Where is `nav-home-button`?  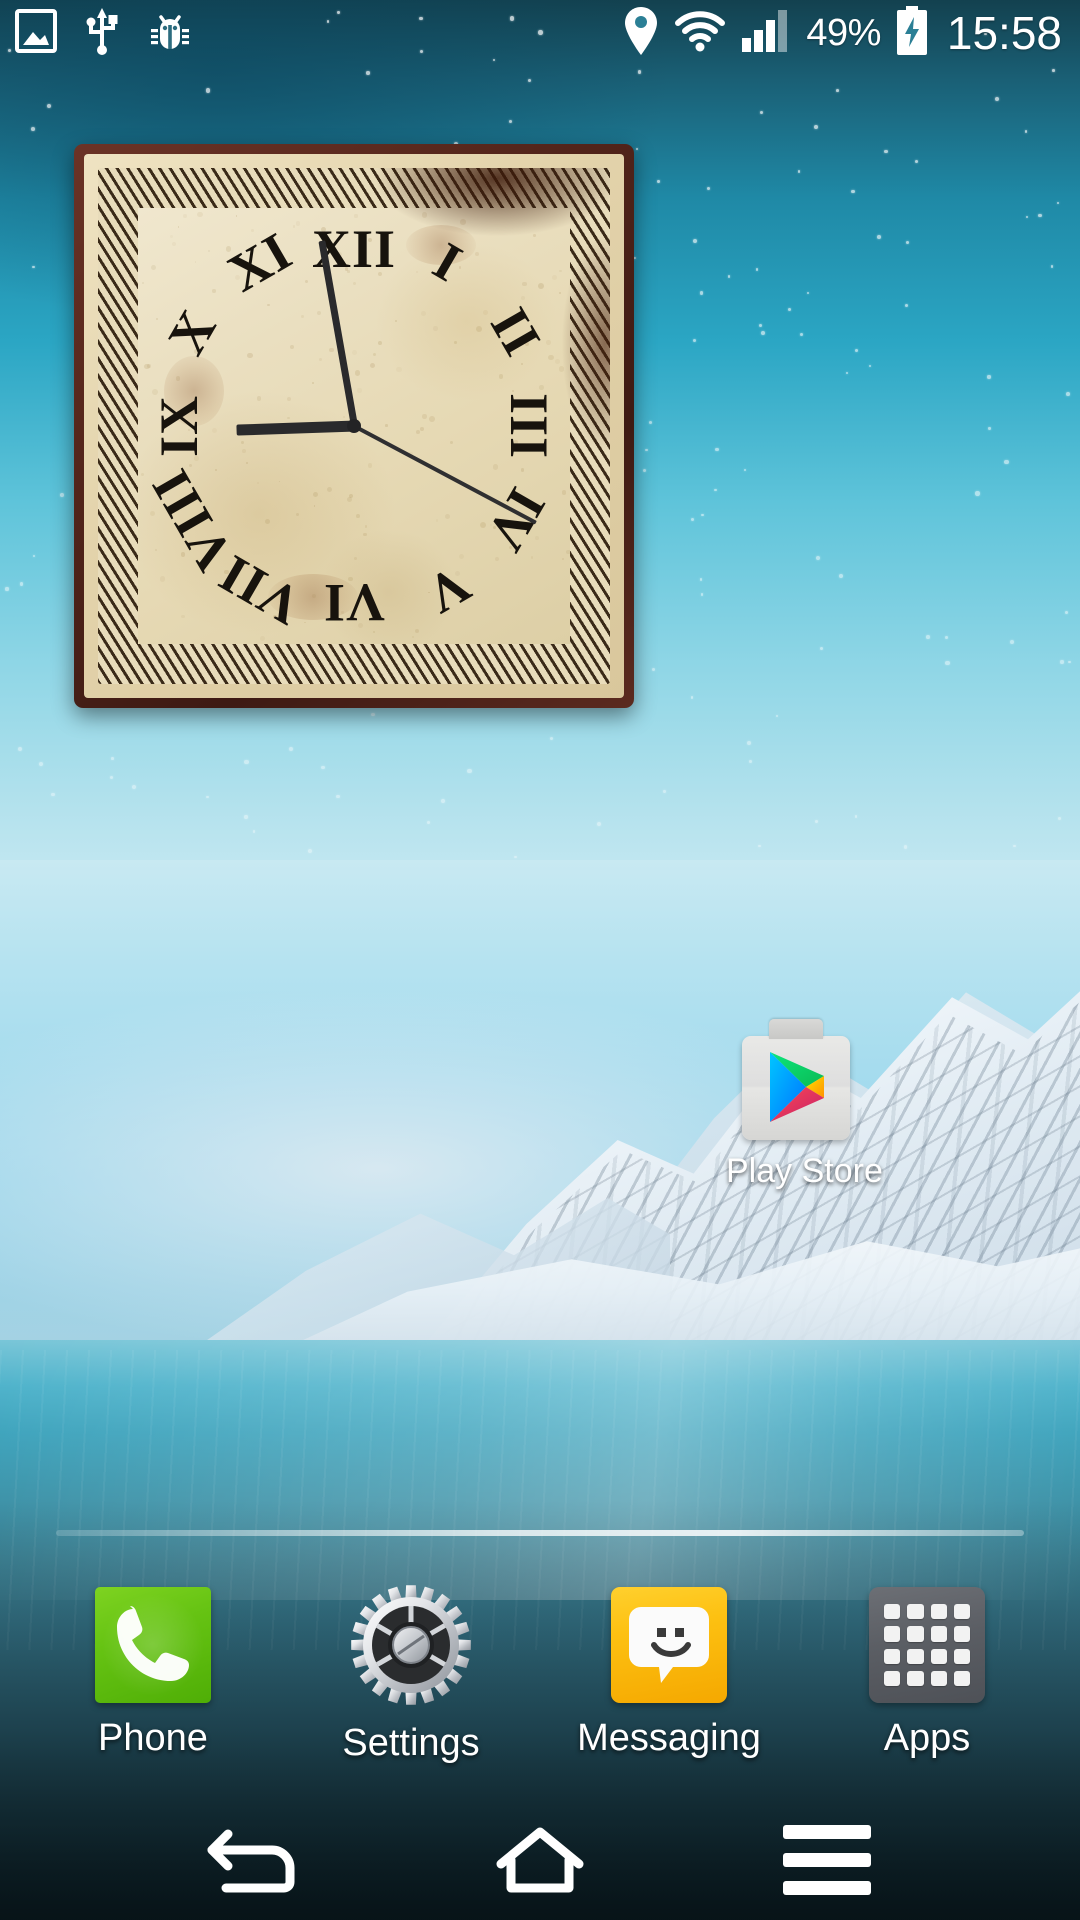 nav-home-button is located at coordinates (540, 1860).